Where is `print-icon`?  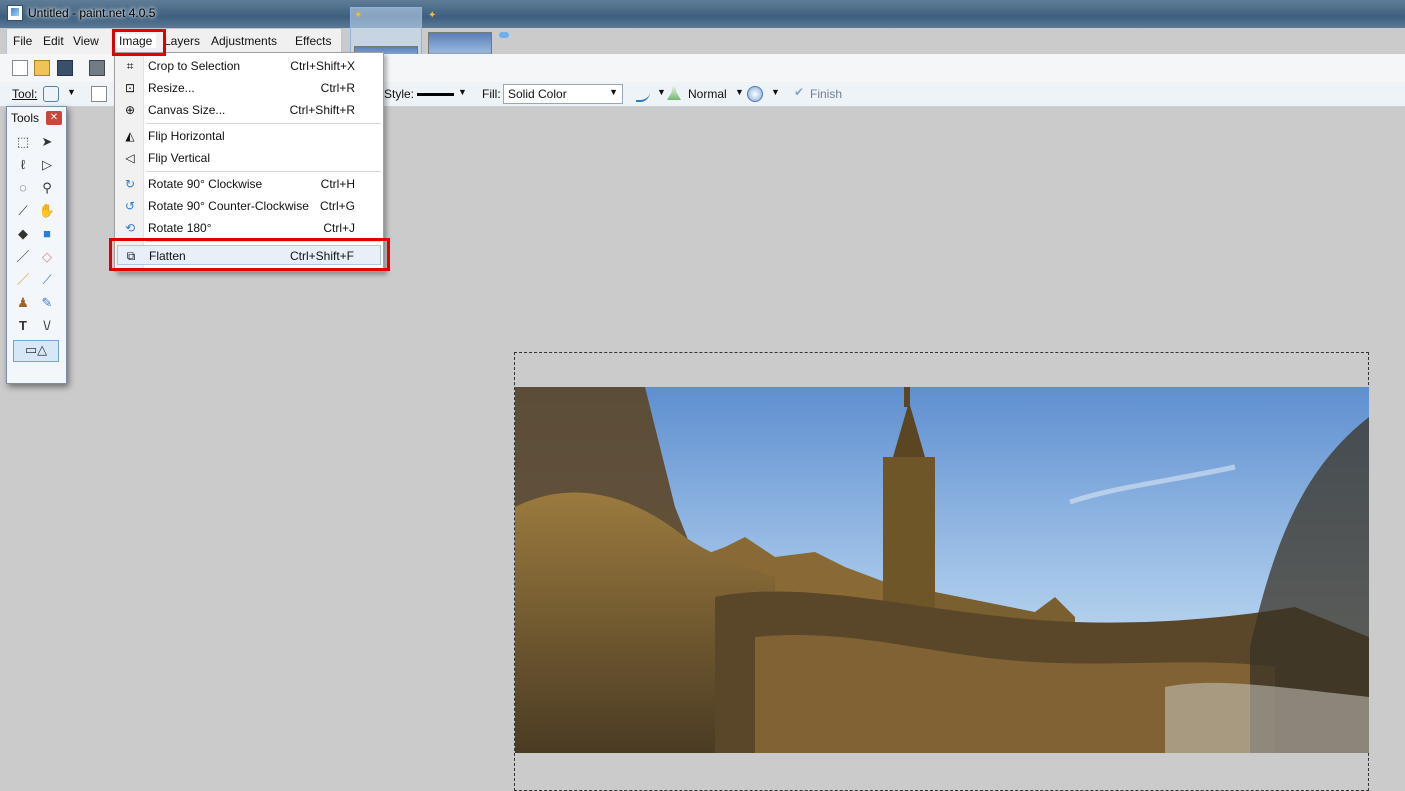 print-icon is located at coordinates (97, 68).